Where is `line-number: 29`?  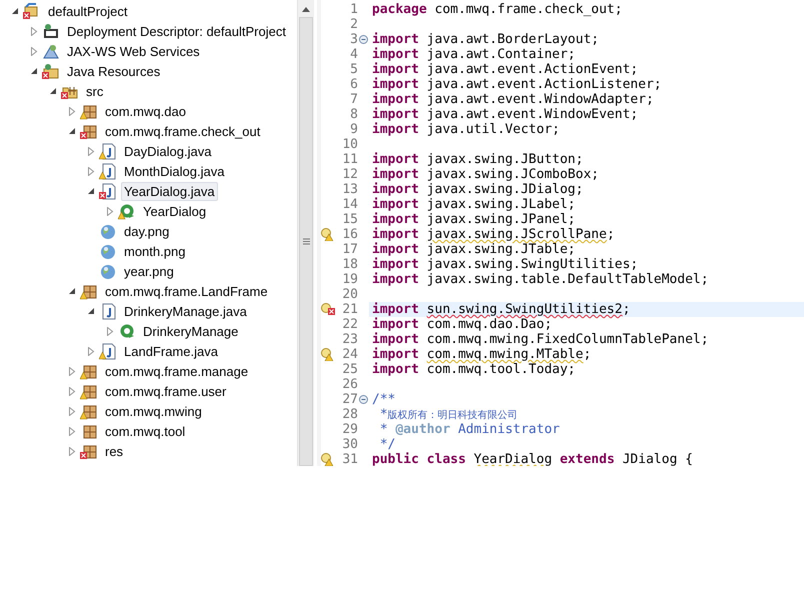
line-number: 29 is located at coordinates (349, 429).